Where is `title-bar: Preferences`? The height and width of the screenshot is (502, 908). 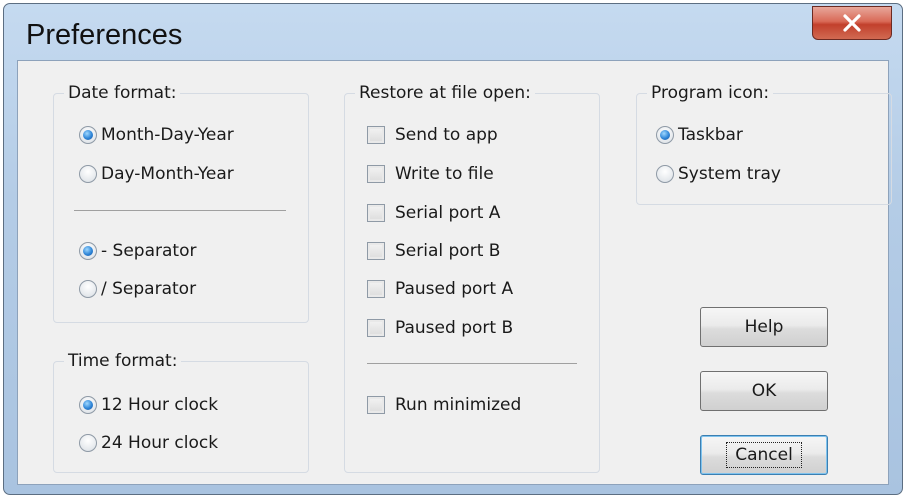 title-bar: Preferences is located at coordinates (453, 33).